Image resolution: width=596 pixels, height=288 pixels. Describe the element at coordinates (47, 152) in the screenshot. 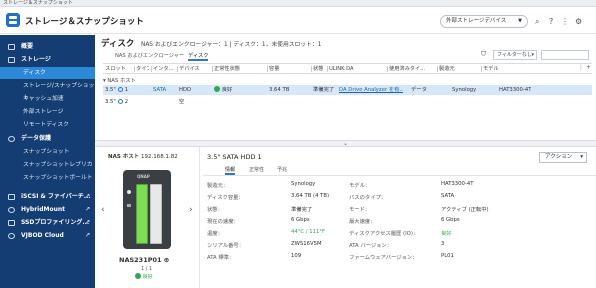

I see `sidebar-item-snapshot: スナップショット` at that location.